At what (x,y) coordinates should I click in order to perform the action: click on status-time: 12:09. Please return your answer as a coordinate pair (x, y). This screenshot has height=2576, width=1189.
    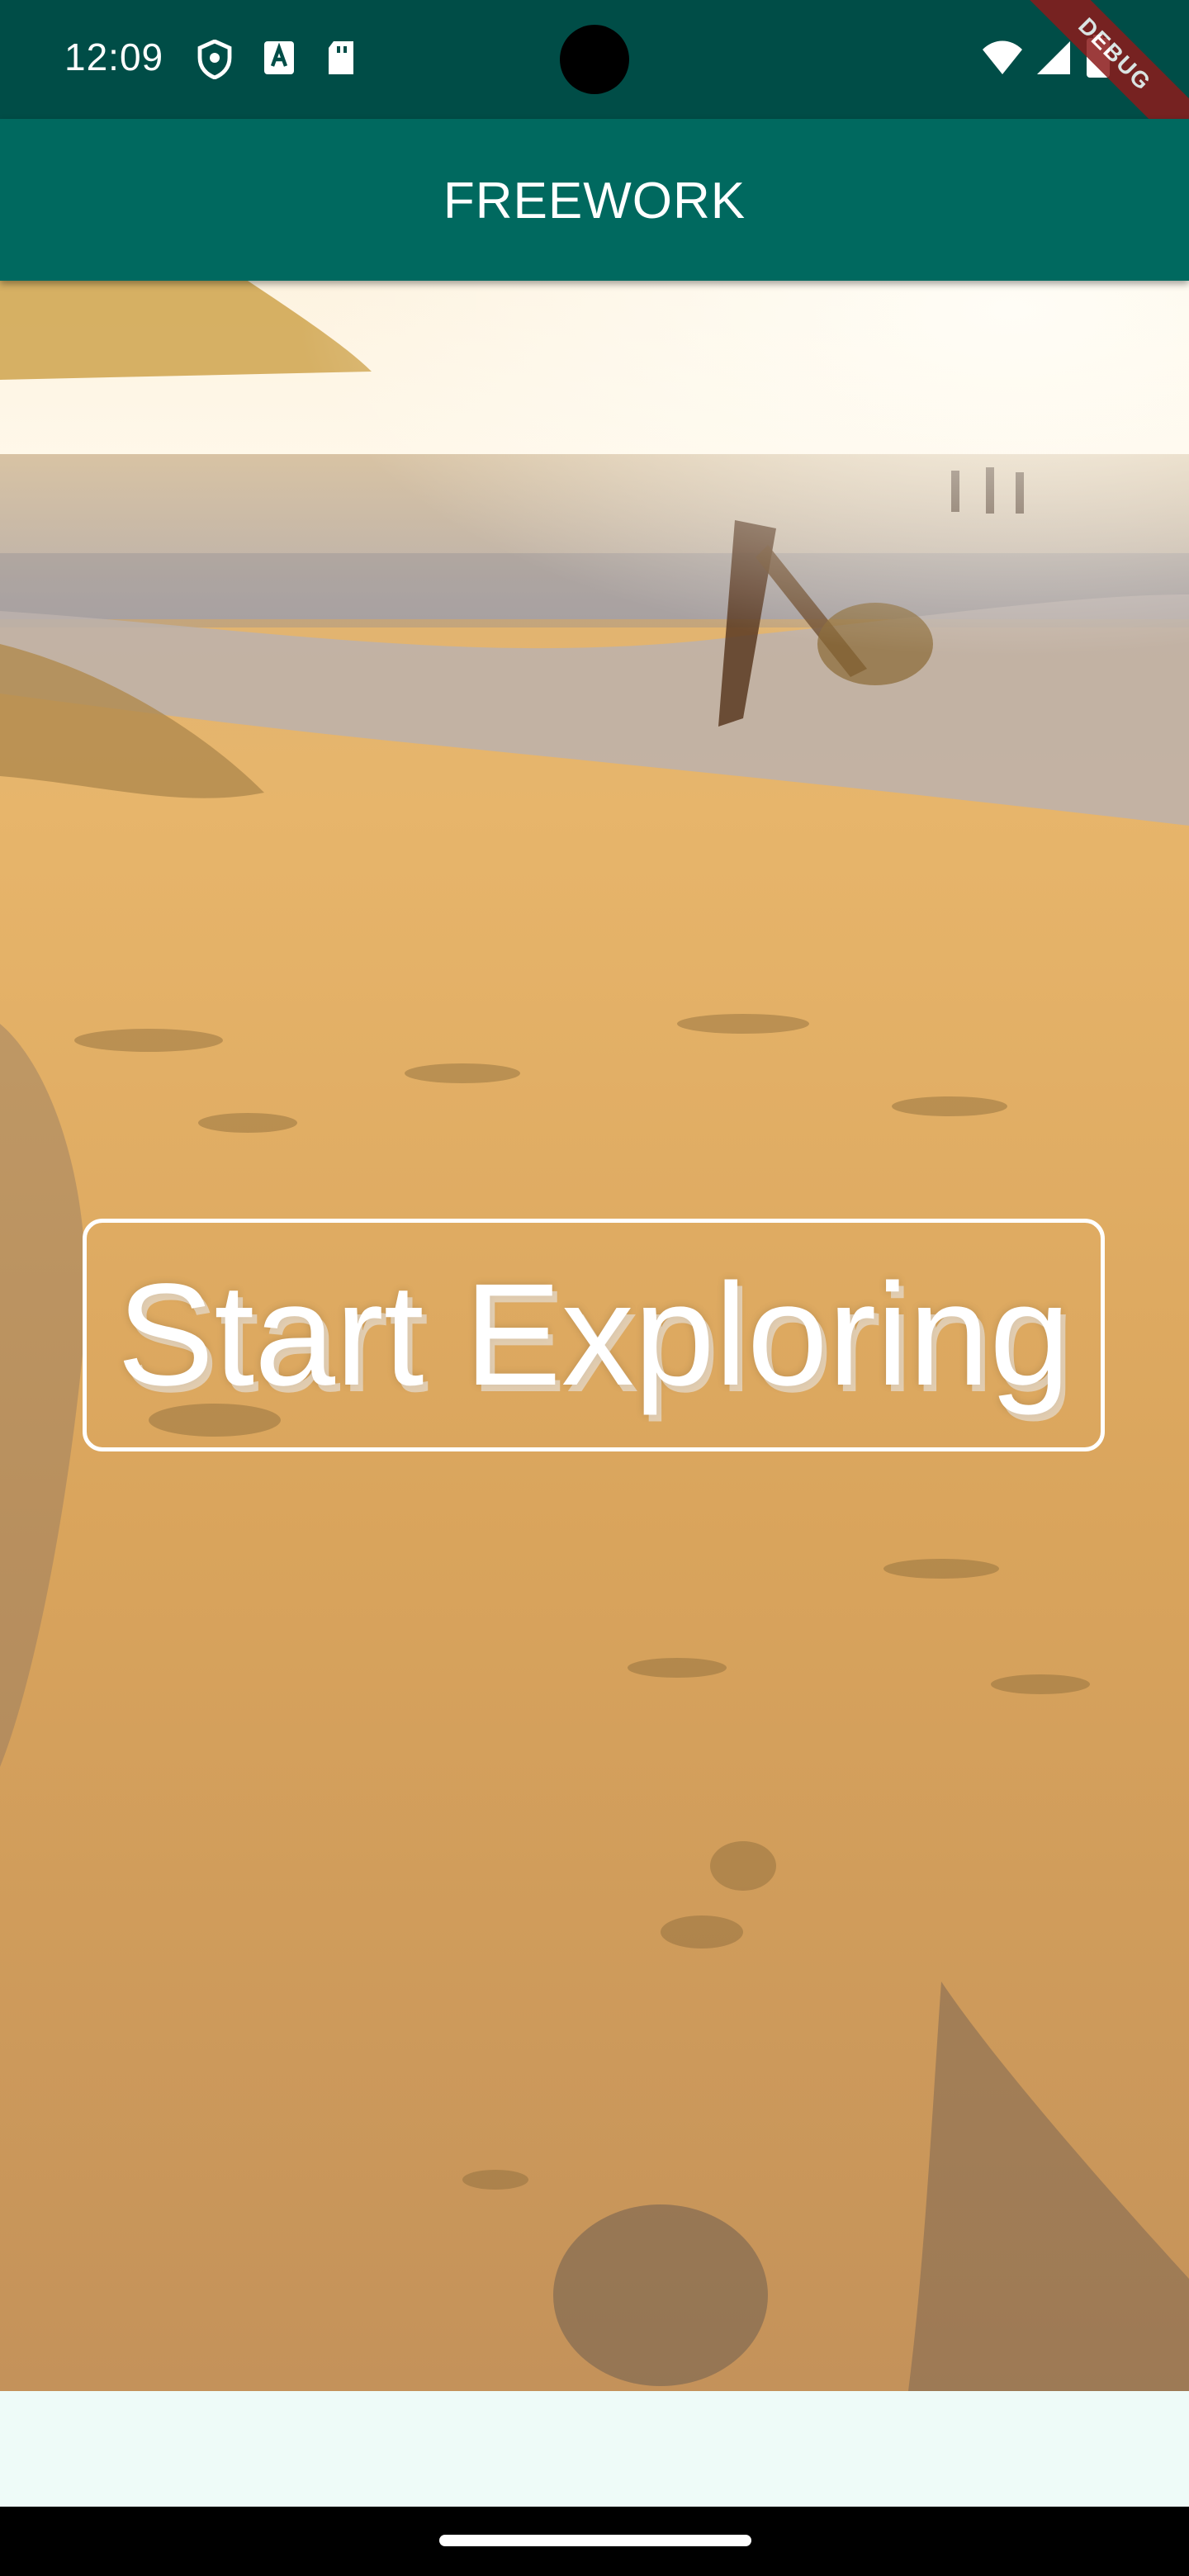
    Looking at the image, I should click on (114, 57).